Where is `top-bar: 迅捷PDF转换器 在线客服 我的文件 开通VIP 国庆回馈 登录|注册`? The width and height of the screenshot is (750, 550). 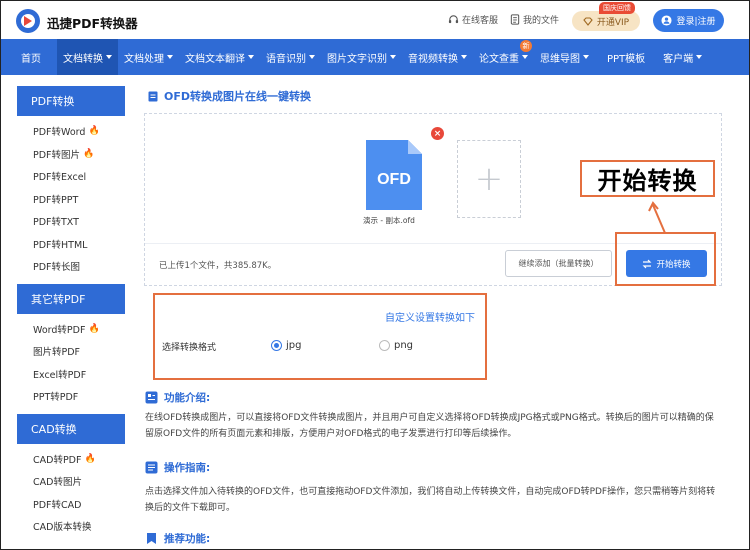
top-bar: 迅捷PDF转换器 在线客服 我的文件 开通VIP 国庆回馈 登录|注册 is located at coordinates (375, 20).